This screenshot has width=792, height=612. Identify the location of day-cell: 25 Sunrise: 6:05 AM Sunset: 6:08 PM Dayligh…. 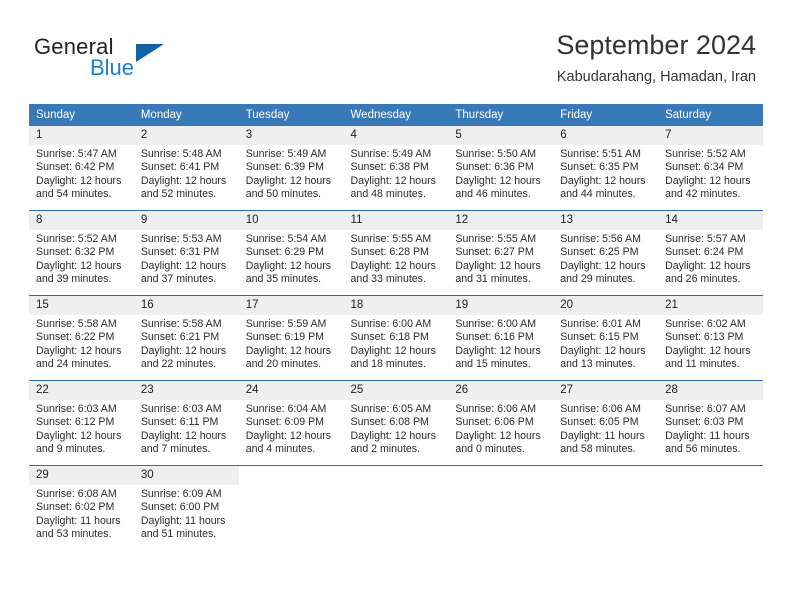
(396, 423).